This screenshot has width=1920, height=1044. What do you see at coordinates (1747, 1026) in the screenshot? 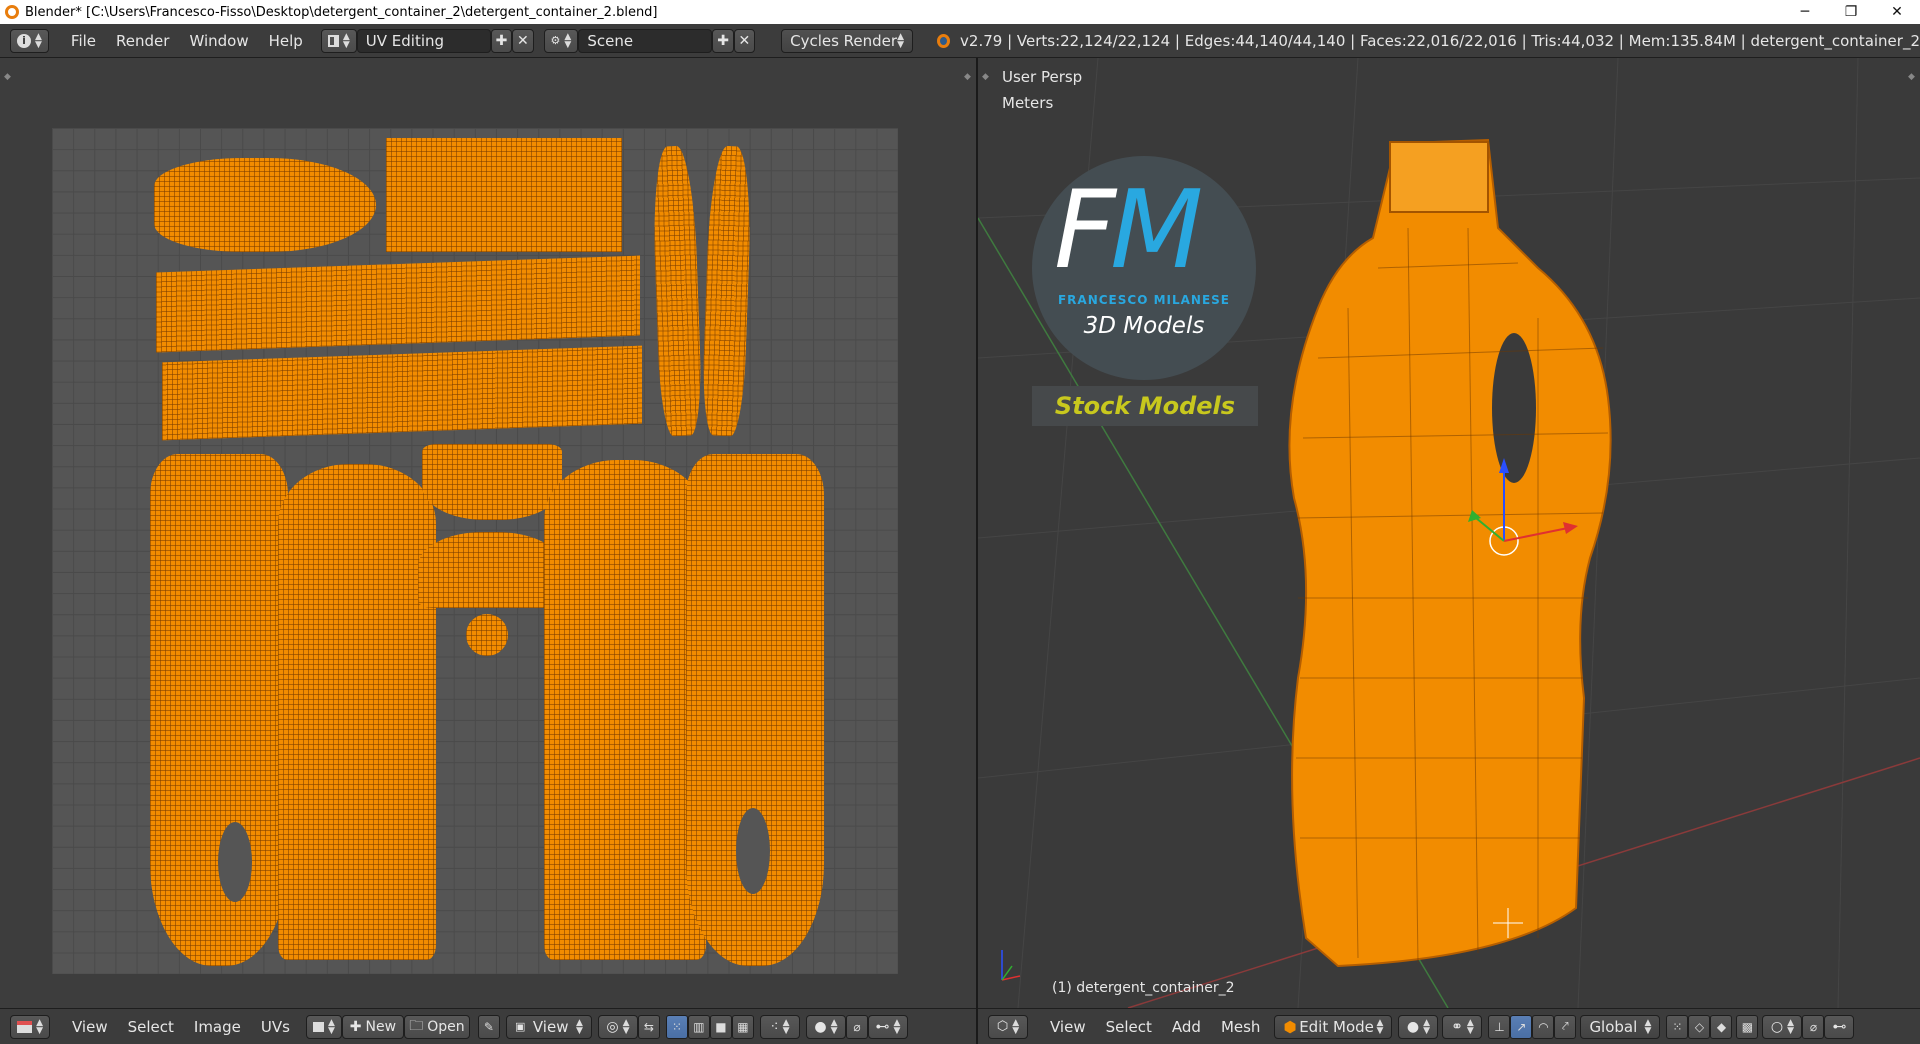
I see `occlude-geometry-icon: ▩` at bounding box center [1747, 1026].